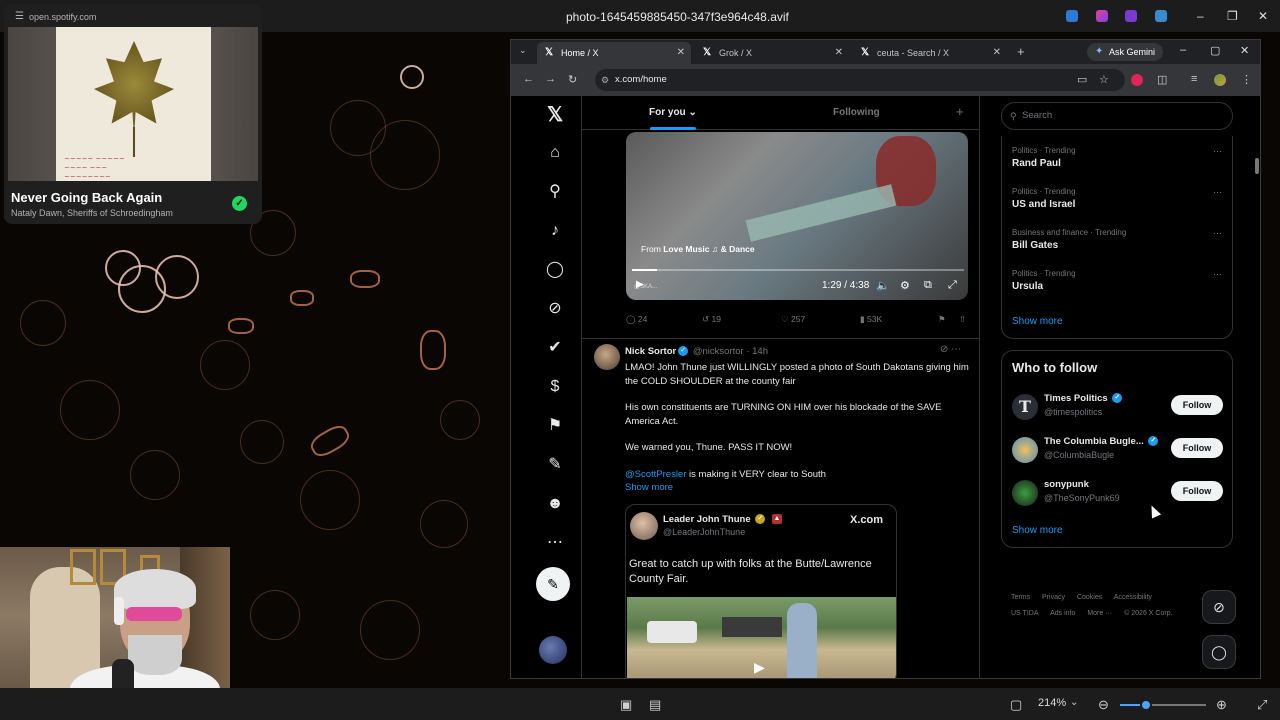 Image resolution: width=1280 pixels, height=720 pixels. I want to click on album-art: ~~~~~ ~~~~~ ~~~~ ~~~ ~~~~~~~~, so click(133, 104).